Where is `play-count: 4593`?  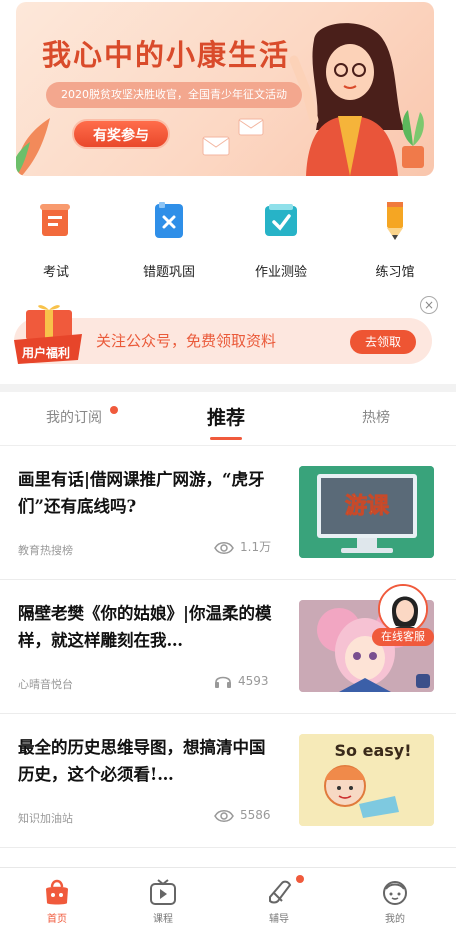
play-count: 4593 is located at coordinates (253, 681).